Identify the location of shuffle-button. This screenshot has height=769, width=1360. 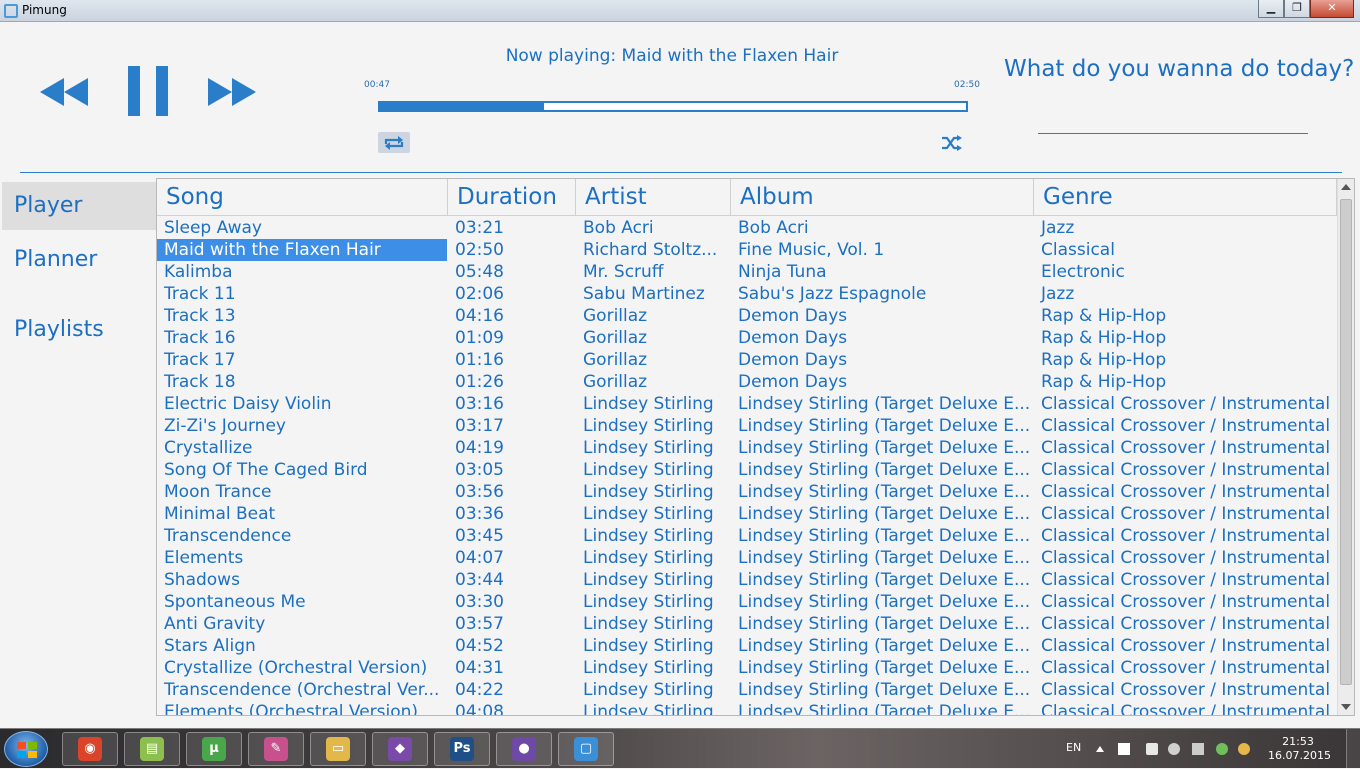
(952, 142).